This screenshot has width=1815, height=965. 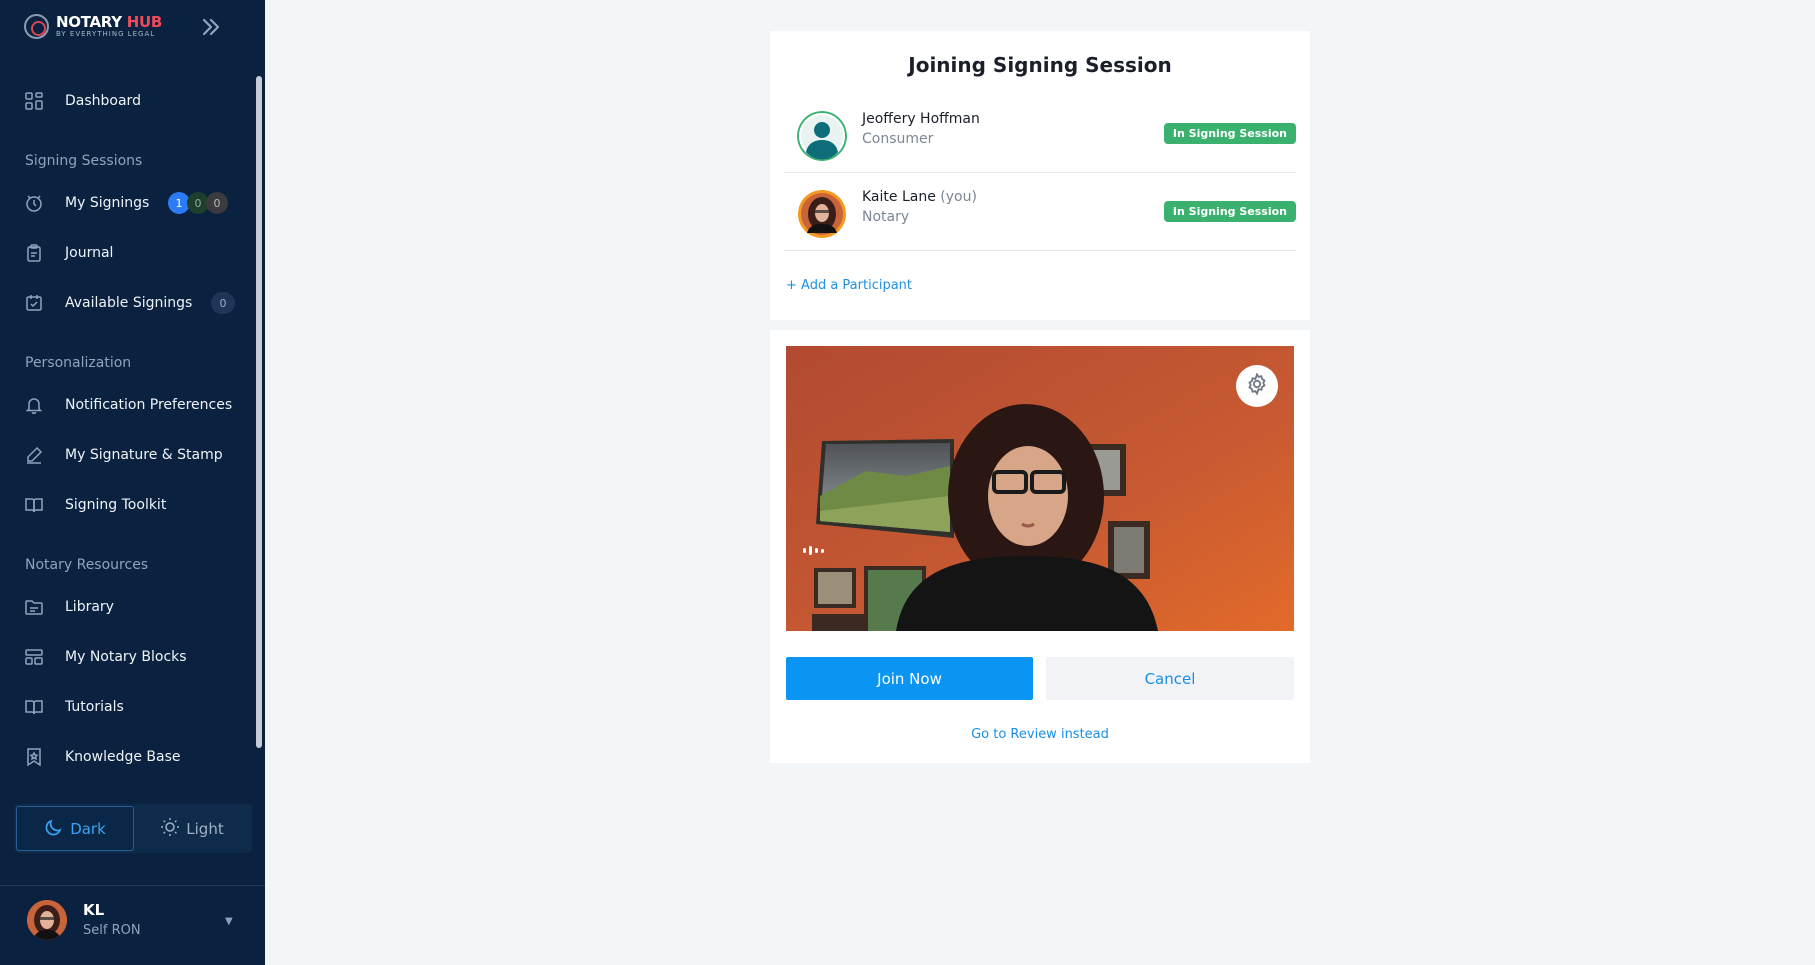 I want to click on user-initials: KL, so click(x=94, y=910).